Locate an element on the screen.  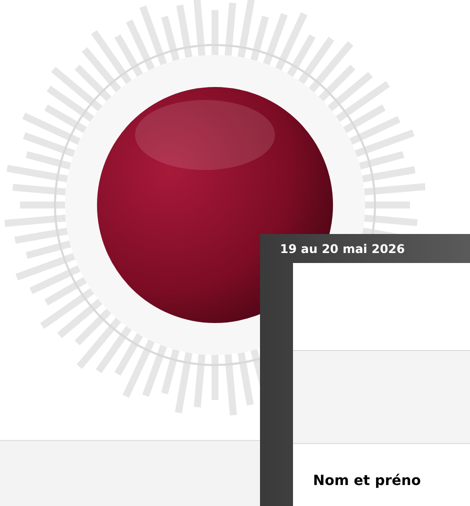
event-date: 19 au 20 mai 2026 is located at coordinates (342, 249).